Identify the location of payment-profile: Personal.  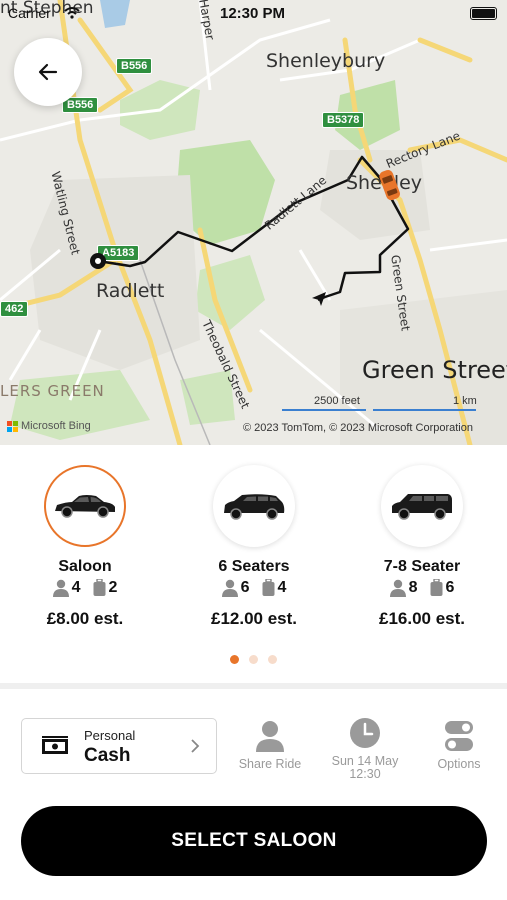
(110, 735).